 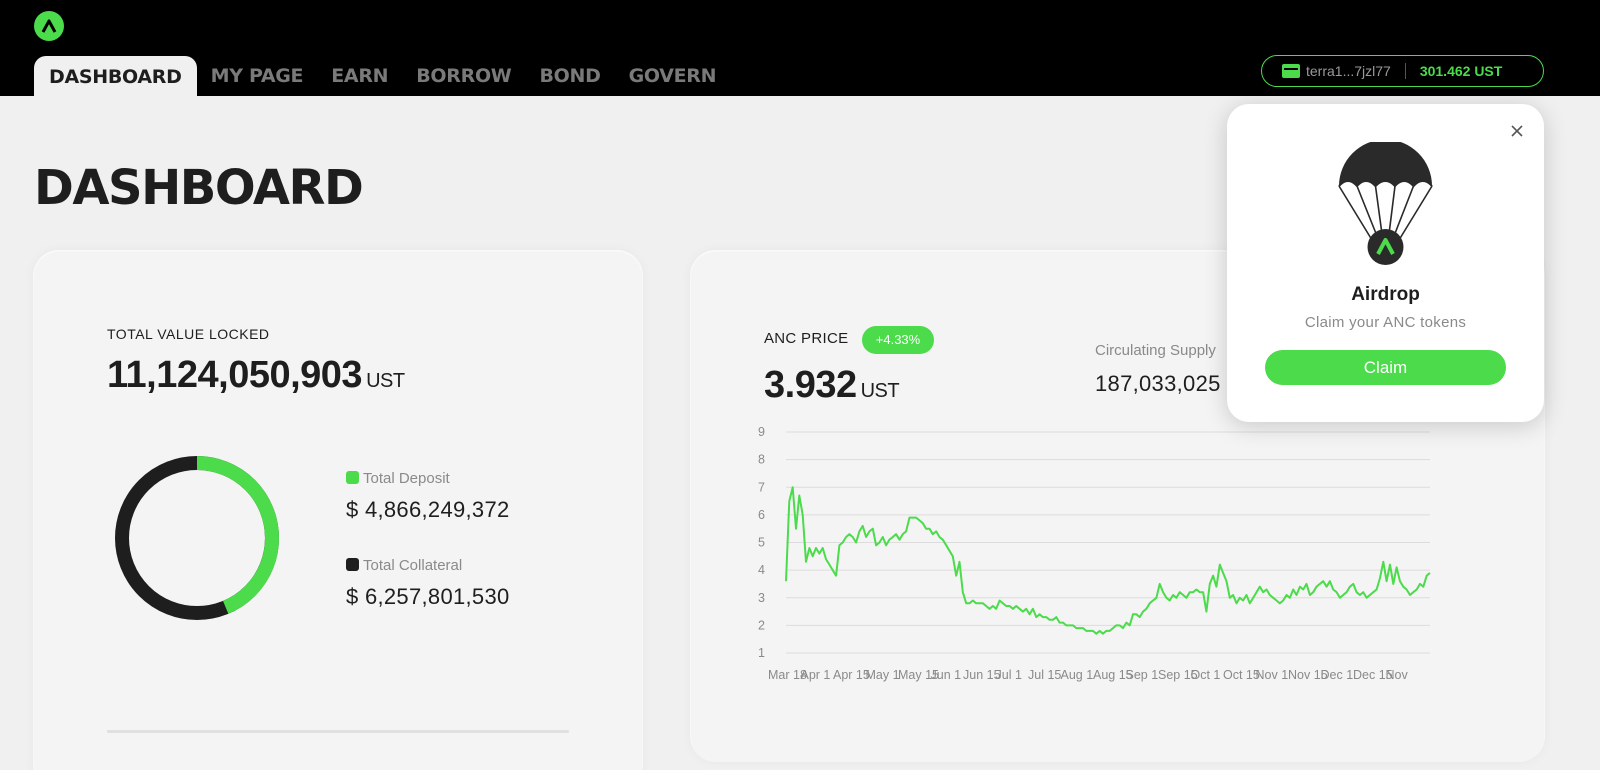 I want to click on y-tick-label: 8, so click(x=761, y=460).